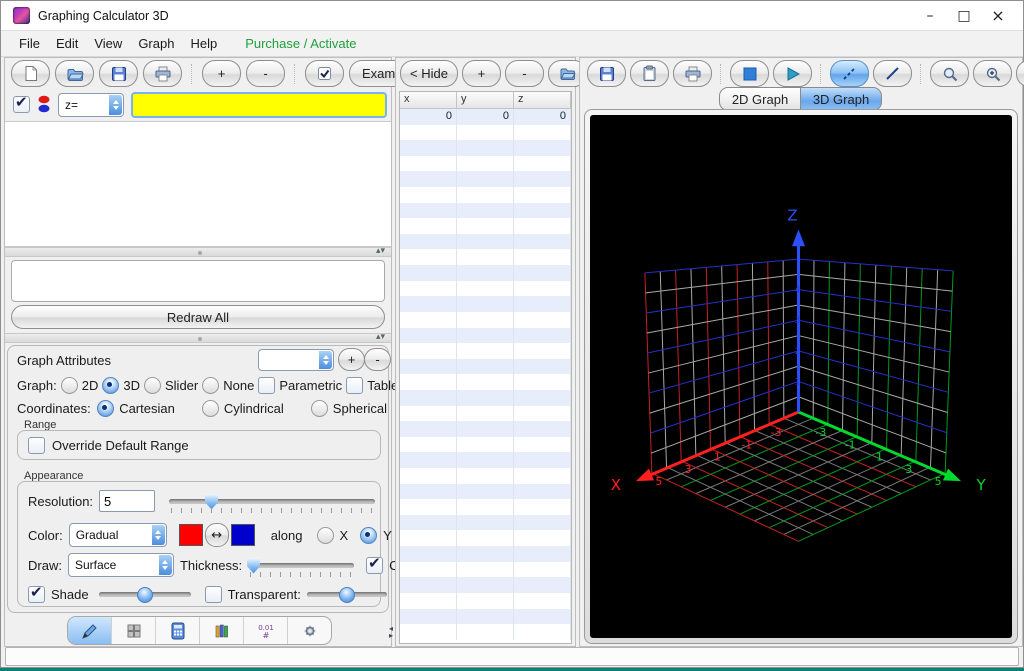 This screenshot has width=1024, height=671. What do you see at coordinates (216, 535) in the screenshot?
I see `swap-colors-button: ↔` at bounding box center [216, 535].